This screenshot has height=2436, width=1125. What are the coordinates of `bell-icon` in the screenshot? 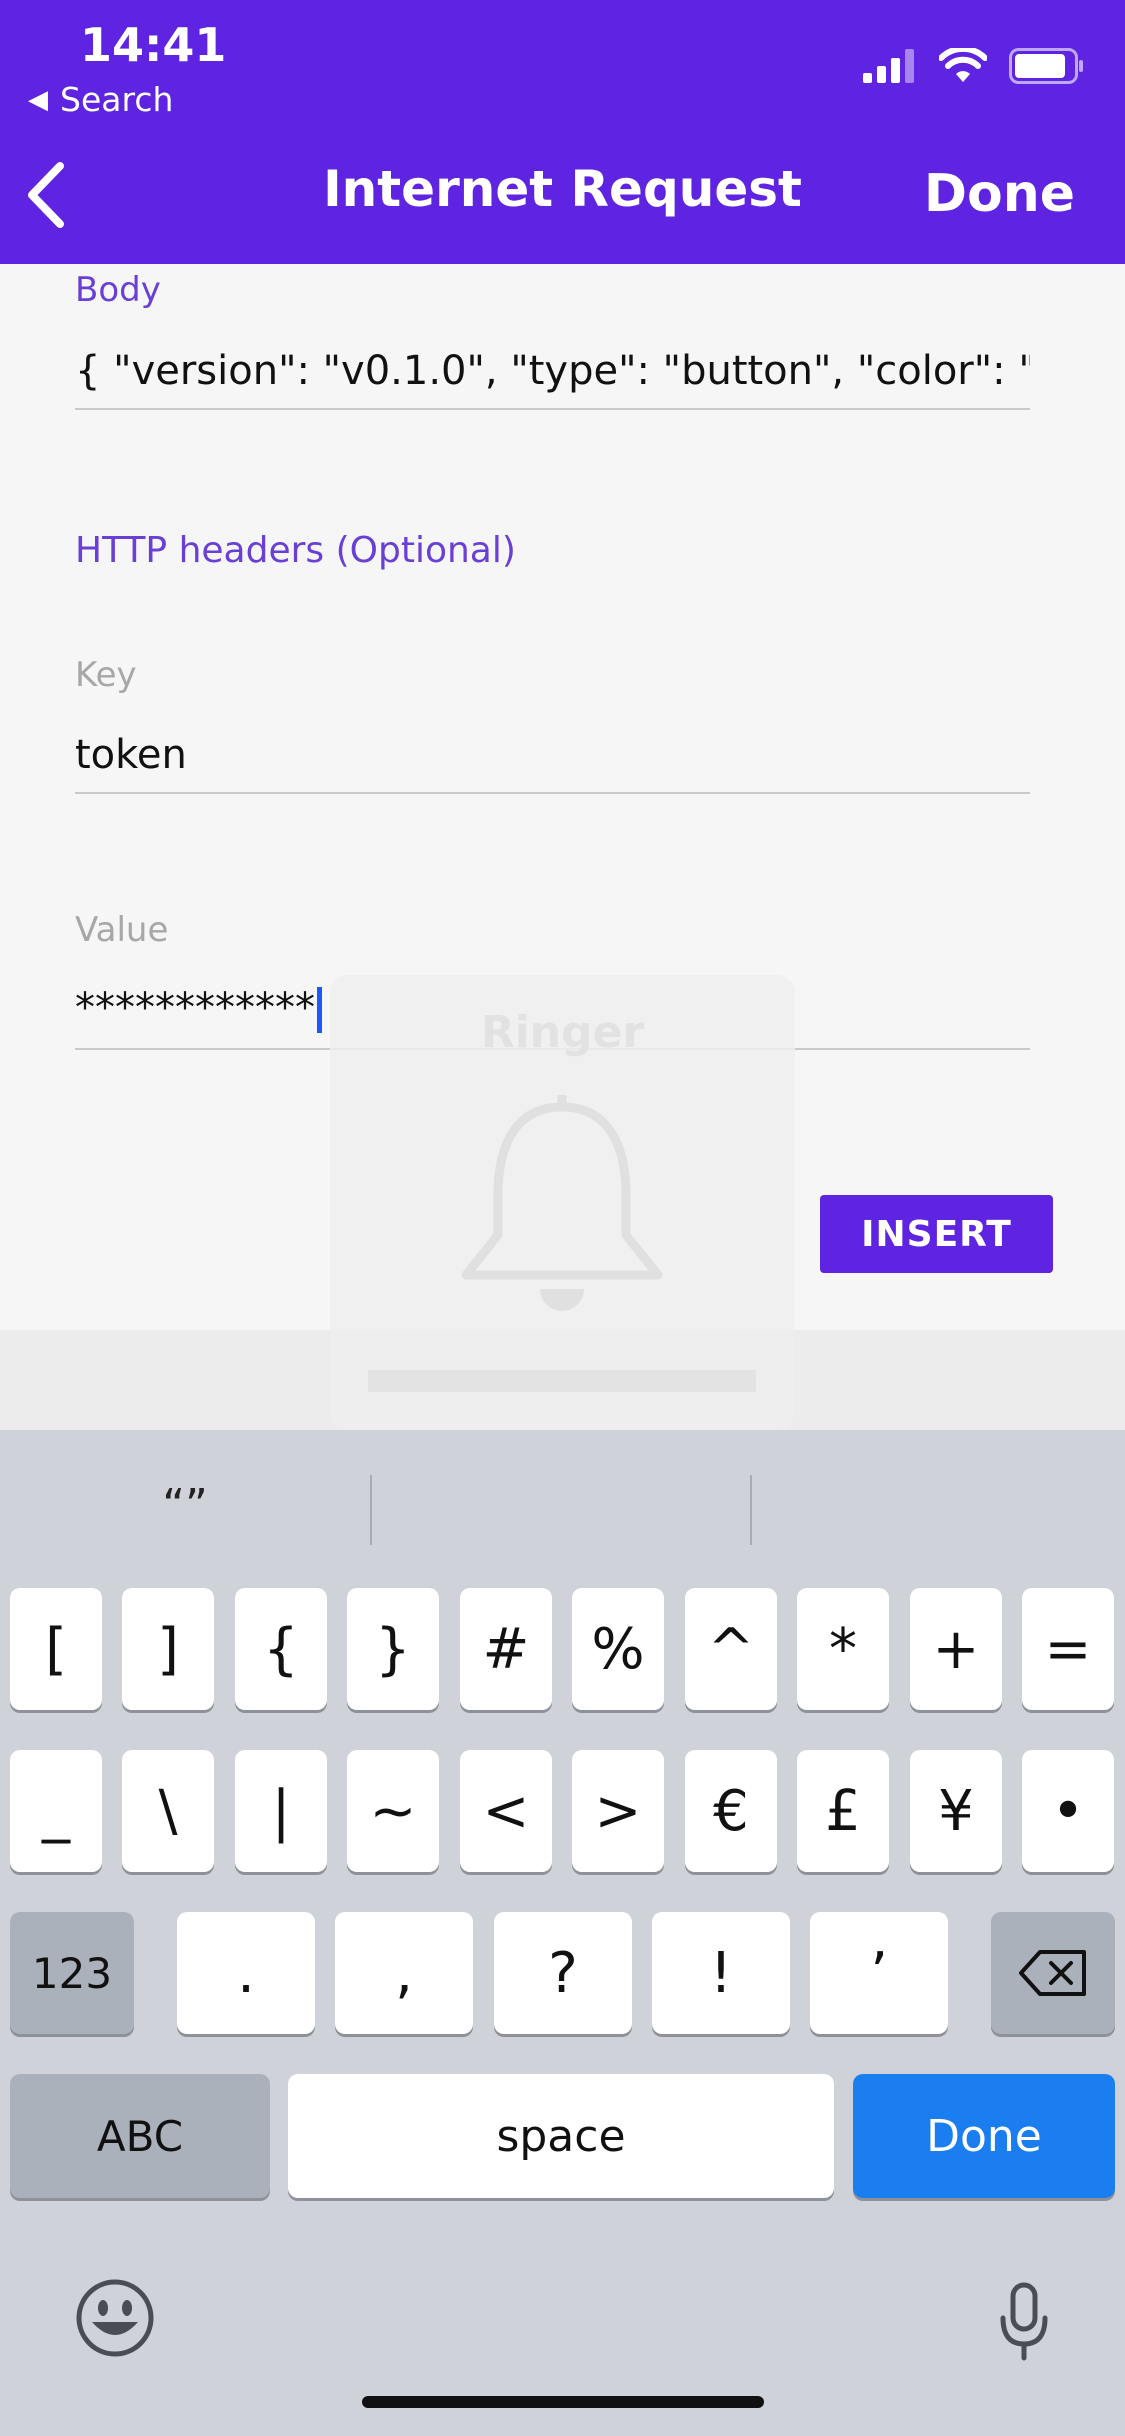 It's located at (562, 1203).